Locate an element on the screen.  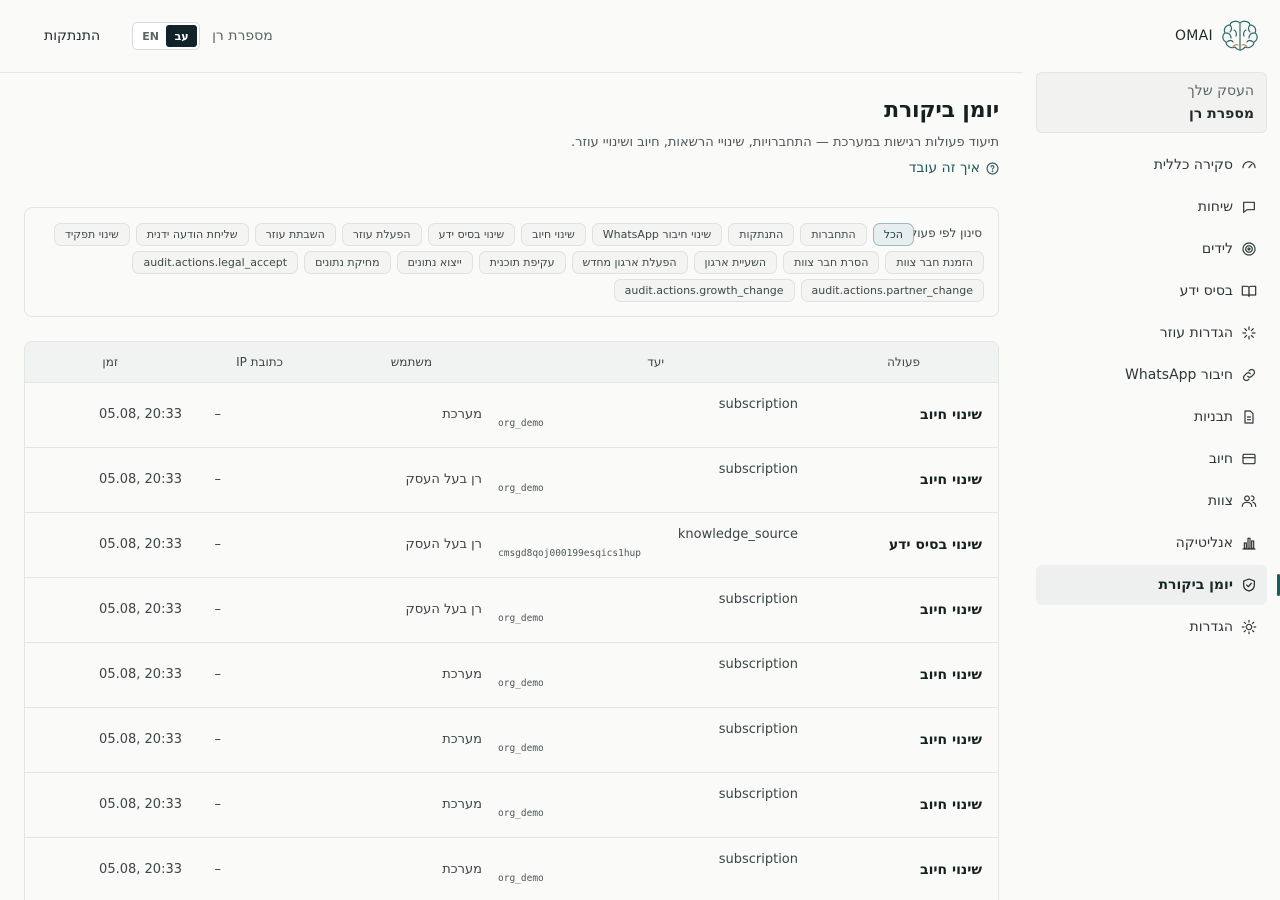
sidebar-item-label: הגדרות עוזר is located at coordinates (1196, 333).